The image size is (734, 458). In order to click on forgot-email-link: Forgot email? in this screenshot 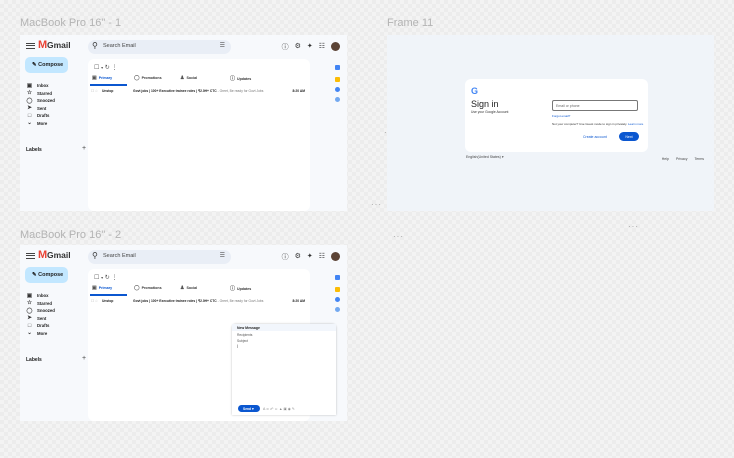, I will do `click(561, 116)`.